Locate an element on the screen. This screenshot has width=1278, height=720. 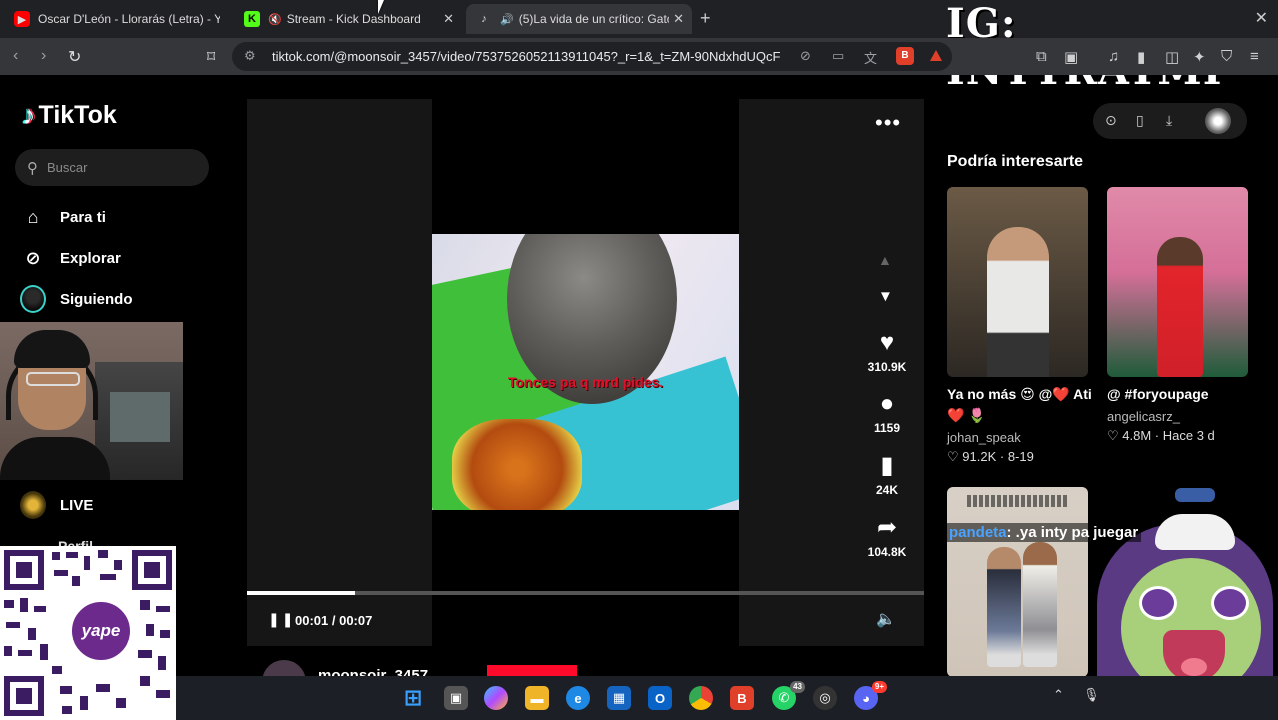
coins-icon: ⊙ is located at coordinates (1111, 120).